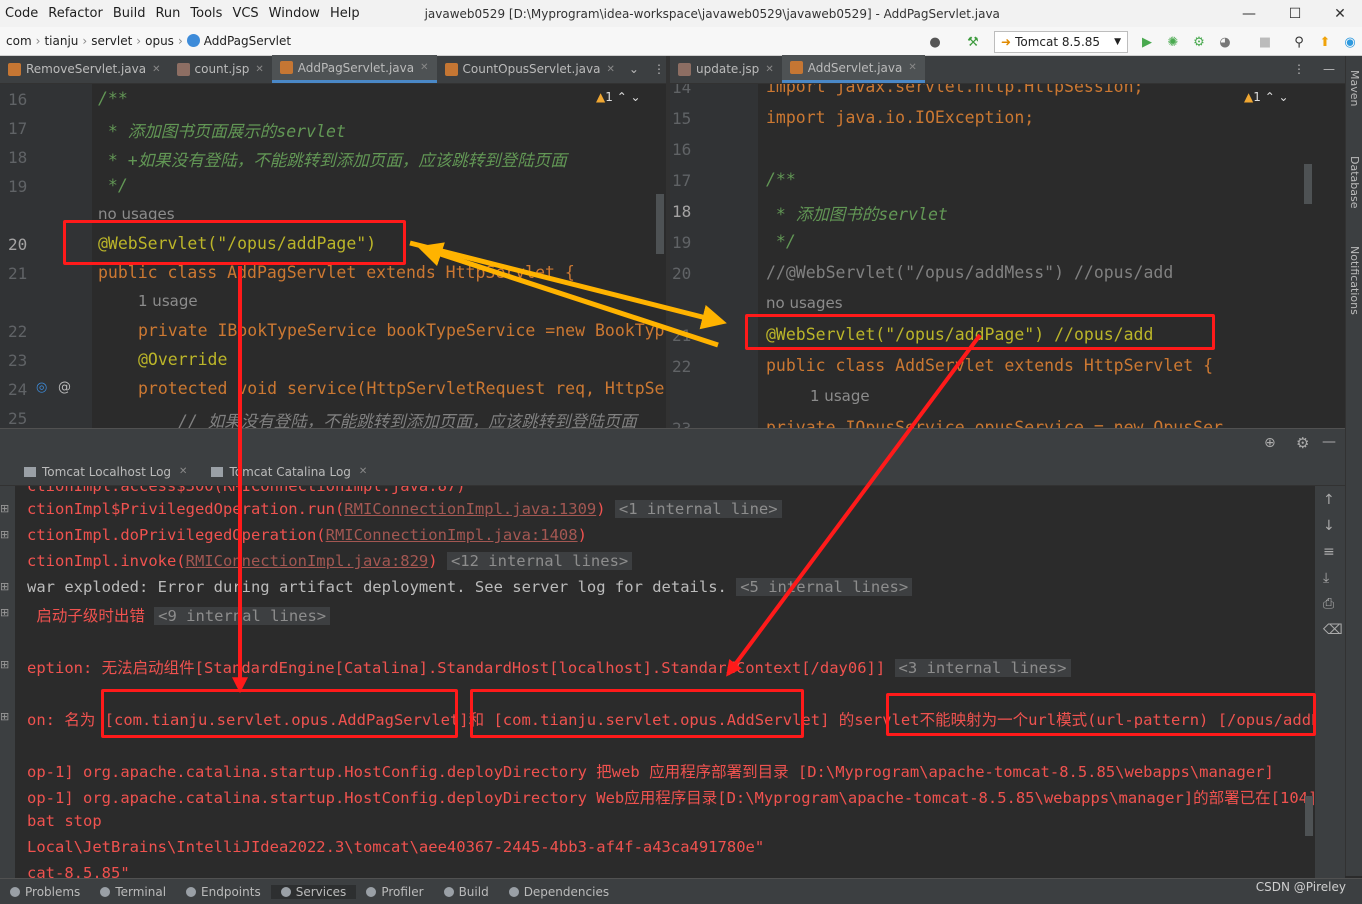 The height and width of the screenshot is (904, 1362). Describe the element at coordinates (982, 668) in the screenshot. I see `folded-lines: <3 internal lines>` at that location.